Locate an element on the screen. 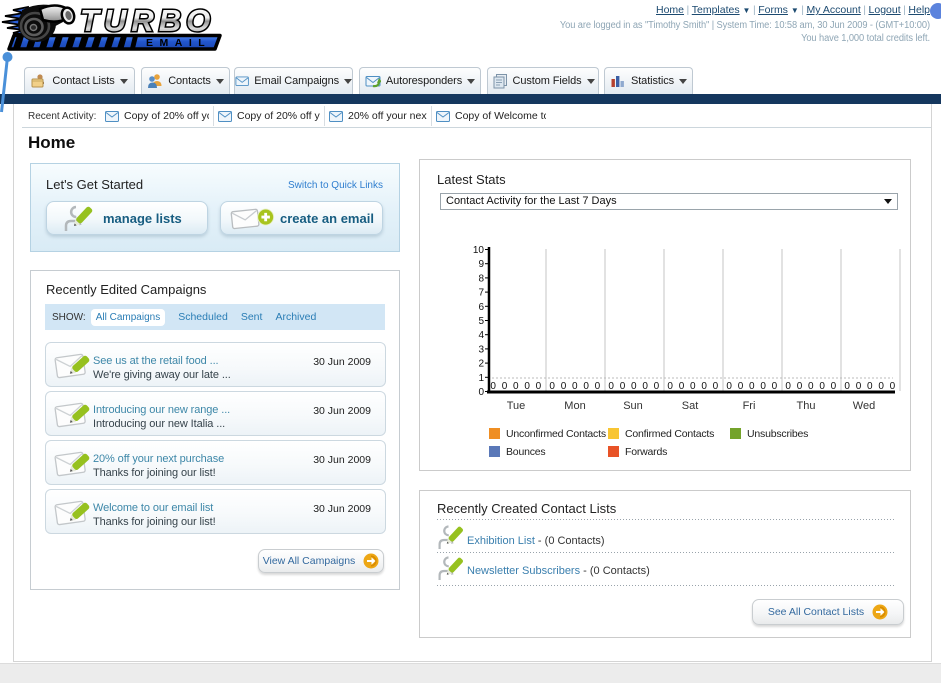 The image size is (941, 683). svg-text: 8 is located at coordinates (481, 278).